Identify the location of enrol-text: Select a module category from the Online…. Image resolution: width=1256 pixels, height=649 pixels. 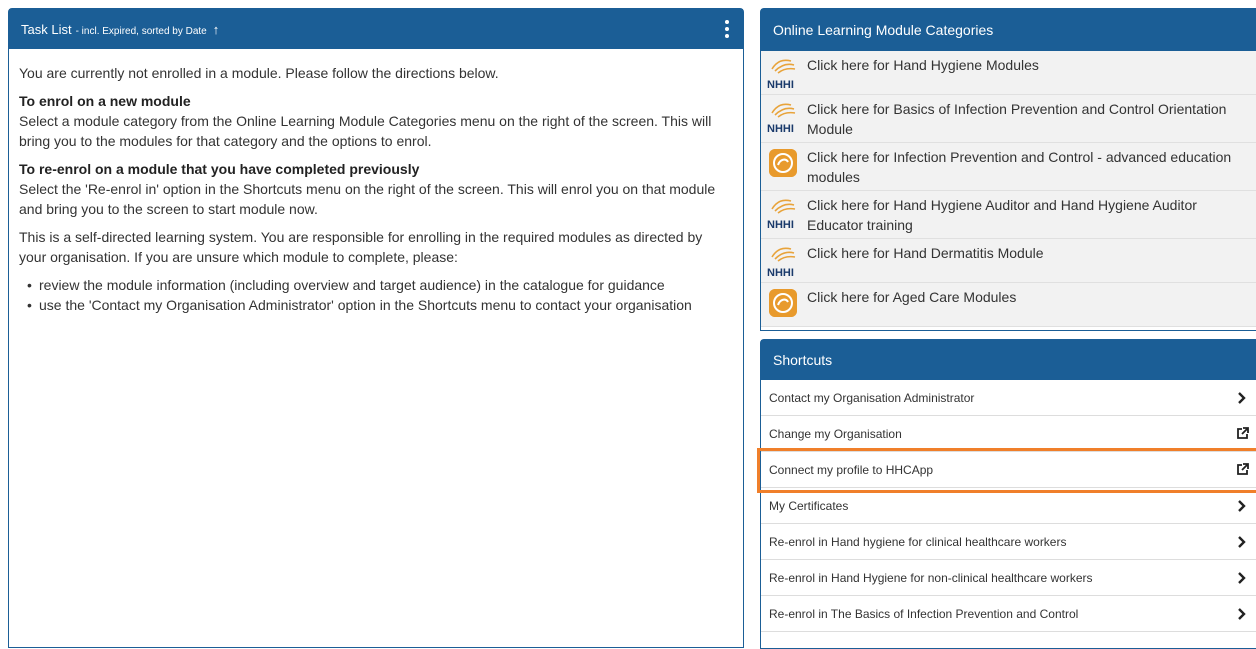
(365, 131).